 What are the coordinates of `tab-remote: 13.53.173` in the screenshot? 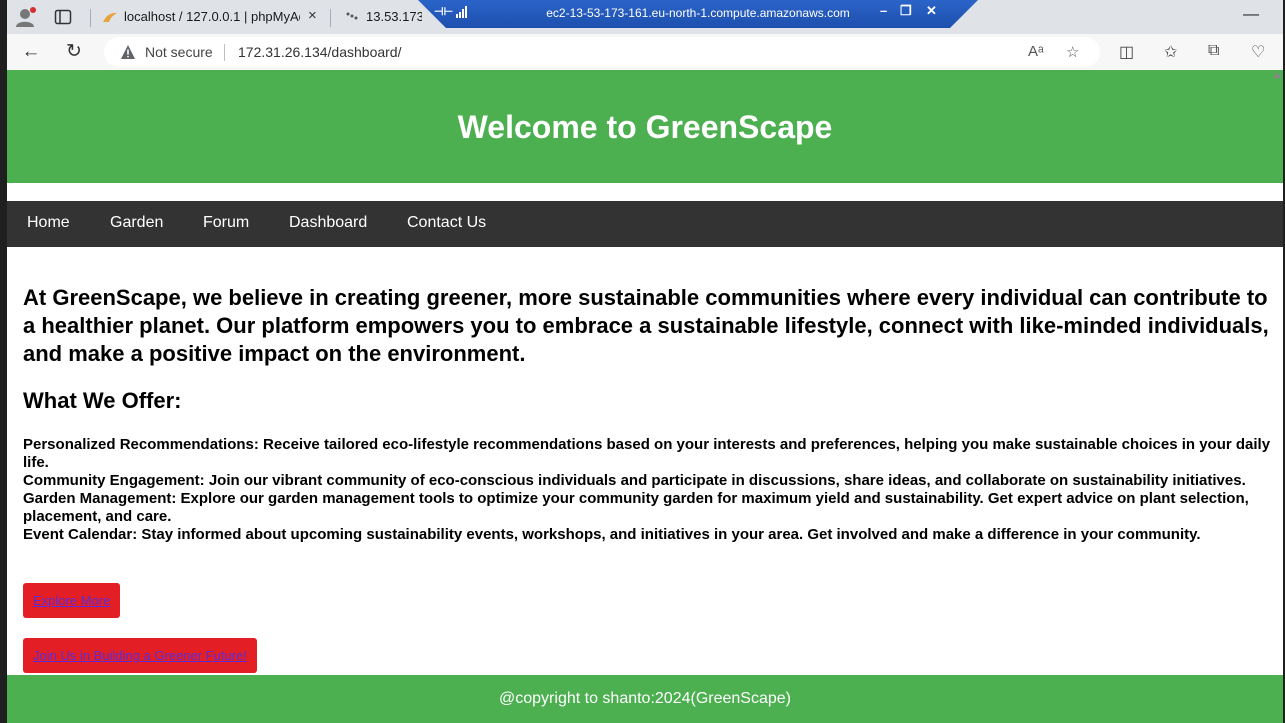 It's located at (379, 17).